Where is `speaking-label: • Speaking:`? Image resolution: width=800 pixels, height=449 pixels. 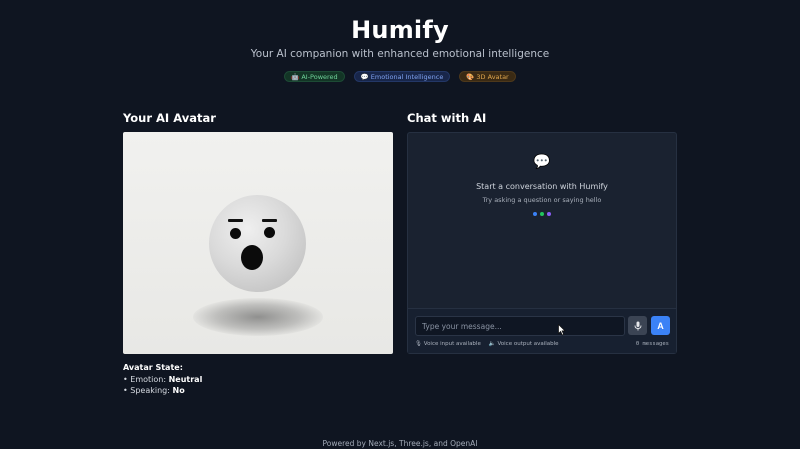
speaking-label: • Speaking: is located at coordinates (146, 390).